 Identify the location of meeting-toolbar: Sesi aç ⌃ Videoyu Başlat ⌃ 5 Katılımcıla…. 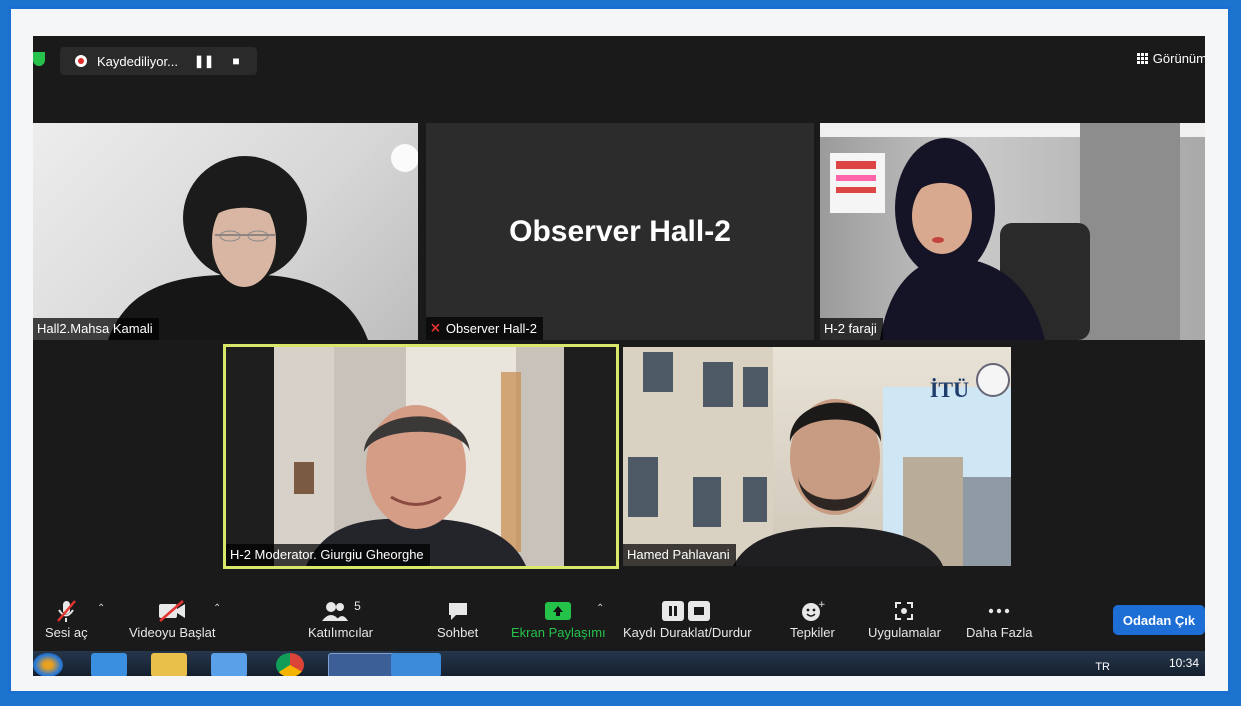
(619, 620).